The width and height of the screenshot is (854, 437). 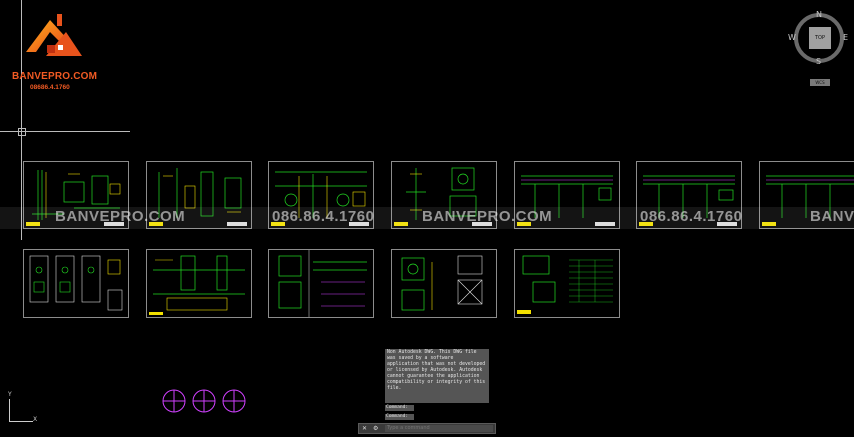 I want to click on viewcube-top-face: TOP, so click(x=820, y=38).